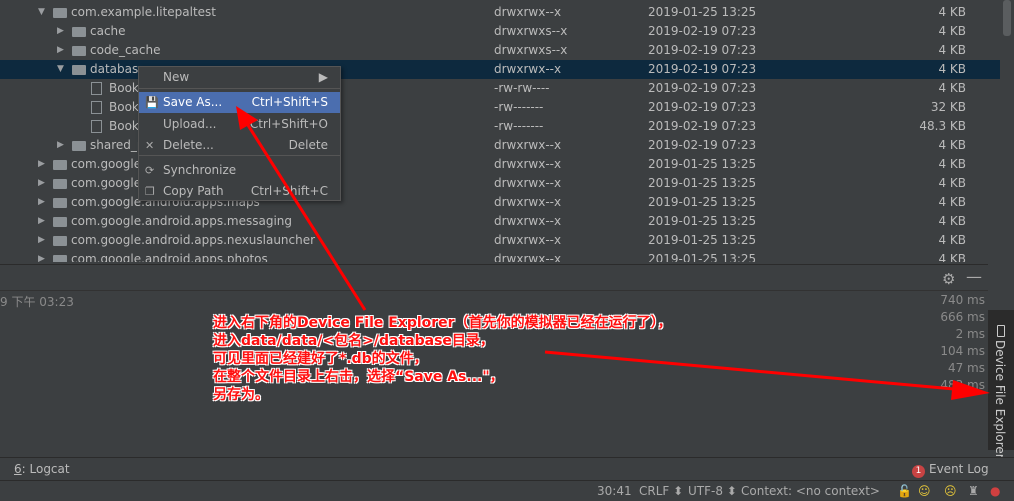  Describe the element at coordinates (755, 371) in the screenshot. I see `arrow-to-device-explorer` at that location.